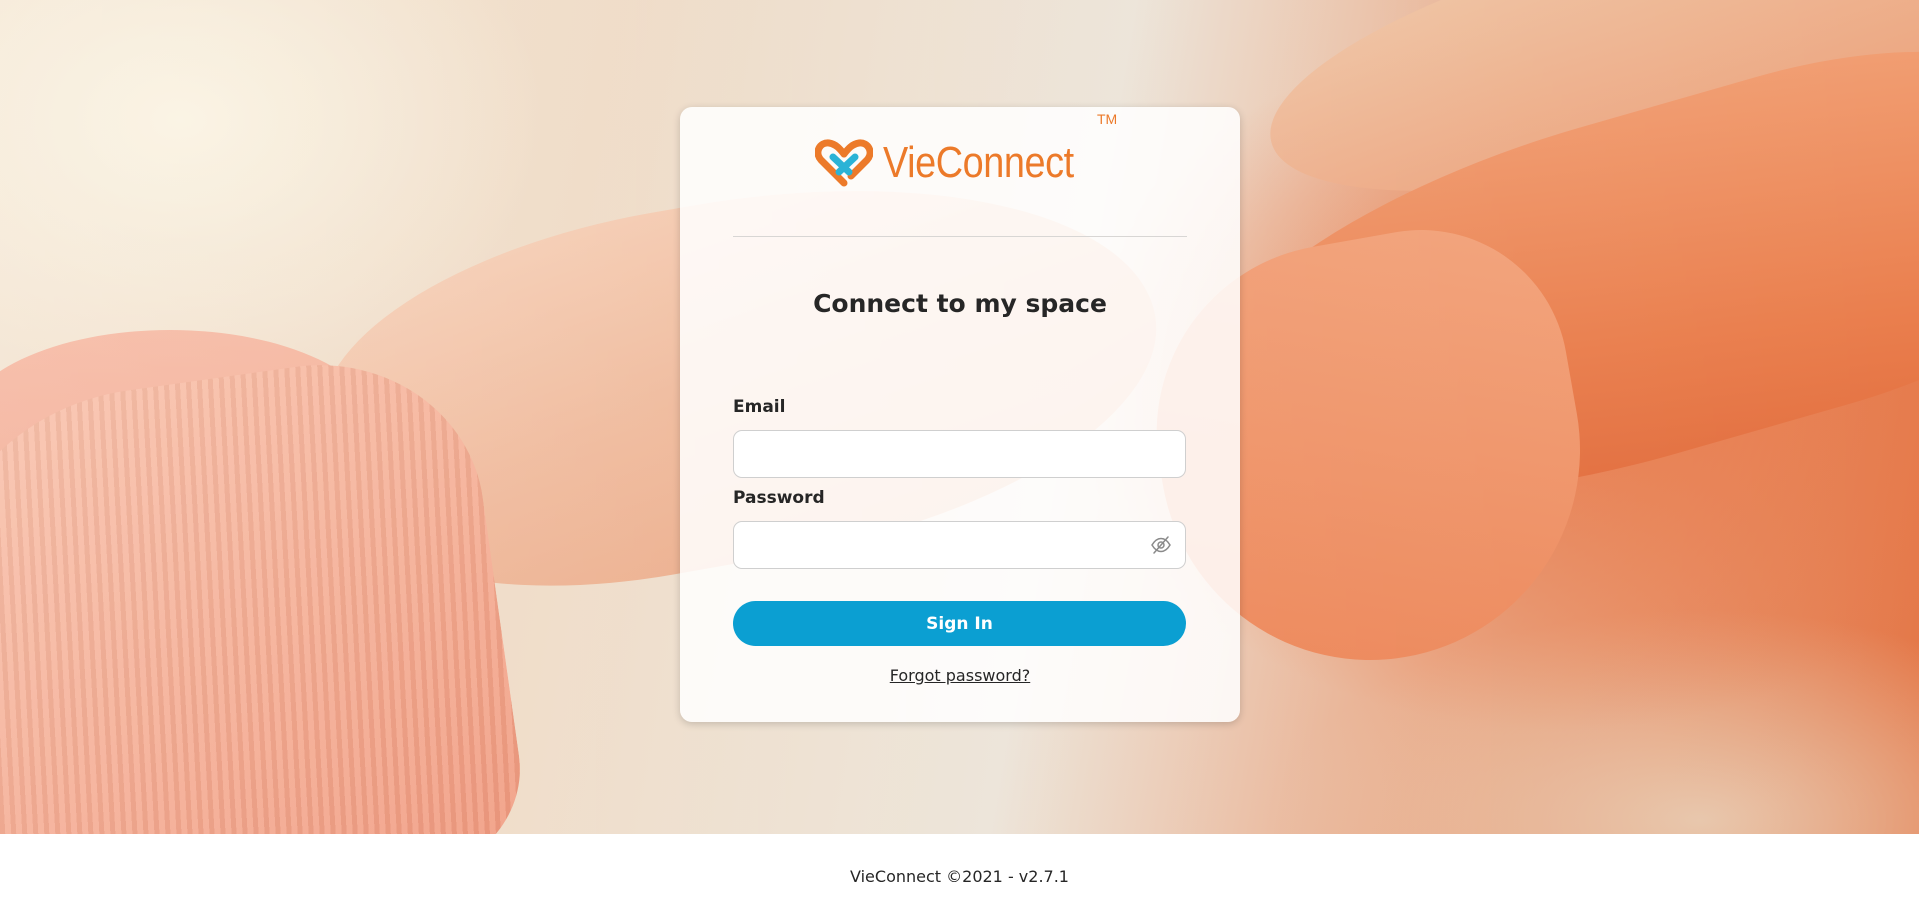  I want to click on email-field, so click(959, 454).